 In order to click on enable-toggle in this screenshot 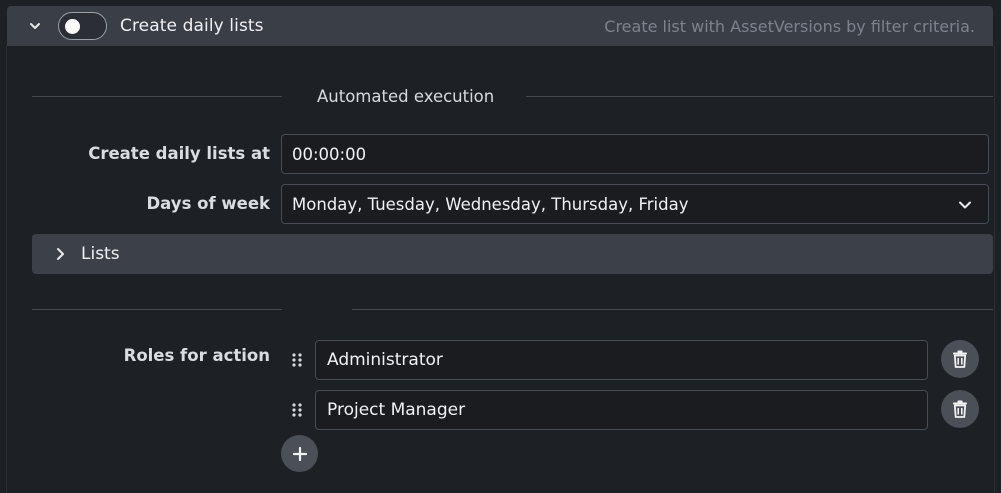, I will do `click(82, 26)`.